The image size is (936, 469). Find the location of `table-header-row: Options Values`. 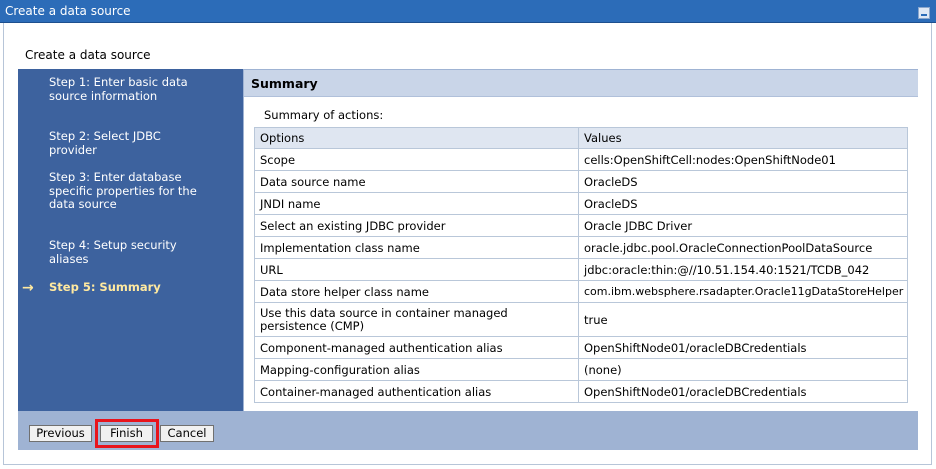

table-header-row: Options Values is located at coordinates (581, 138).